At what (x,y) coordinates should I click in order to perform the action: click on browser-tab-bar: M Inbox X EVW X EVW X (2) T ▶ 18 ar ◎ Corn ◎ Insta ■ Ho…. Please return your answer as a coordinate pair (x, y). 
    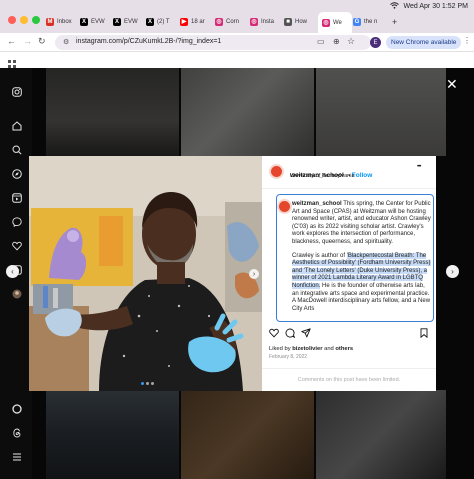
    Looking at the image, I should click on (237, 16).